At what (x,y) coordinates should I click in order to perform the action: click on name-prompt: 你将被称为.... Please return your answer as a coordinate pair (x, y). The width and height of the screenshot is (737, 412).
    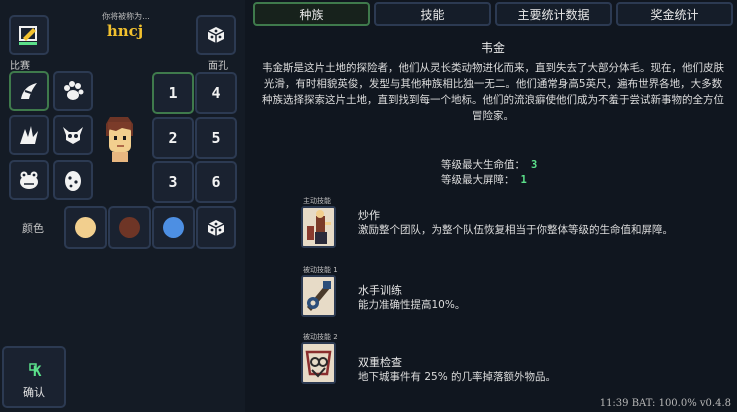
    Looking at the image, I should click on (126, 16).